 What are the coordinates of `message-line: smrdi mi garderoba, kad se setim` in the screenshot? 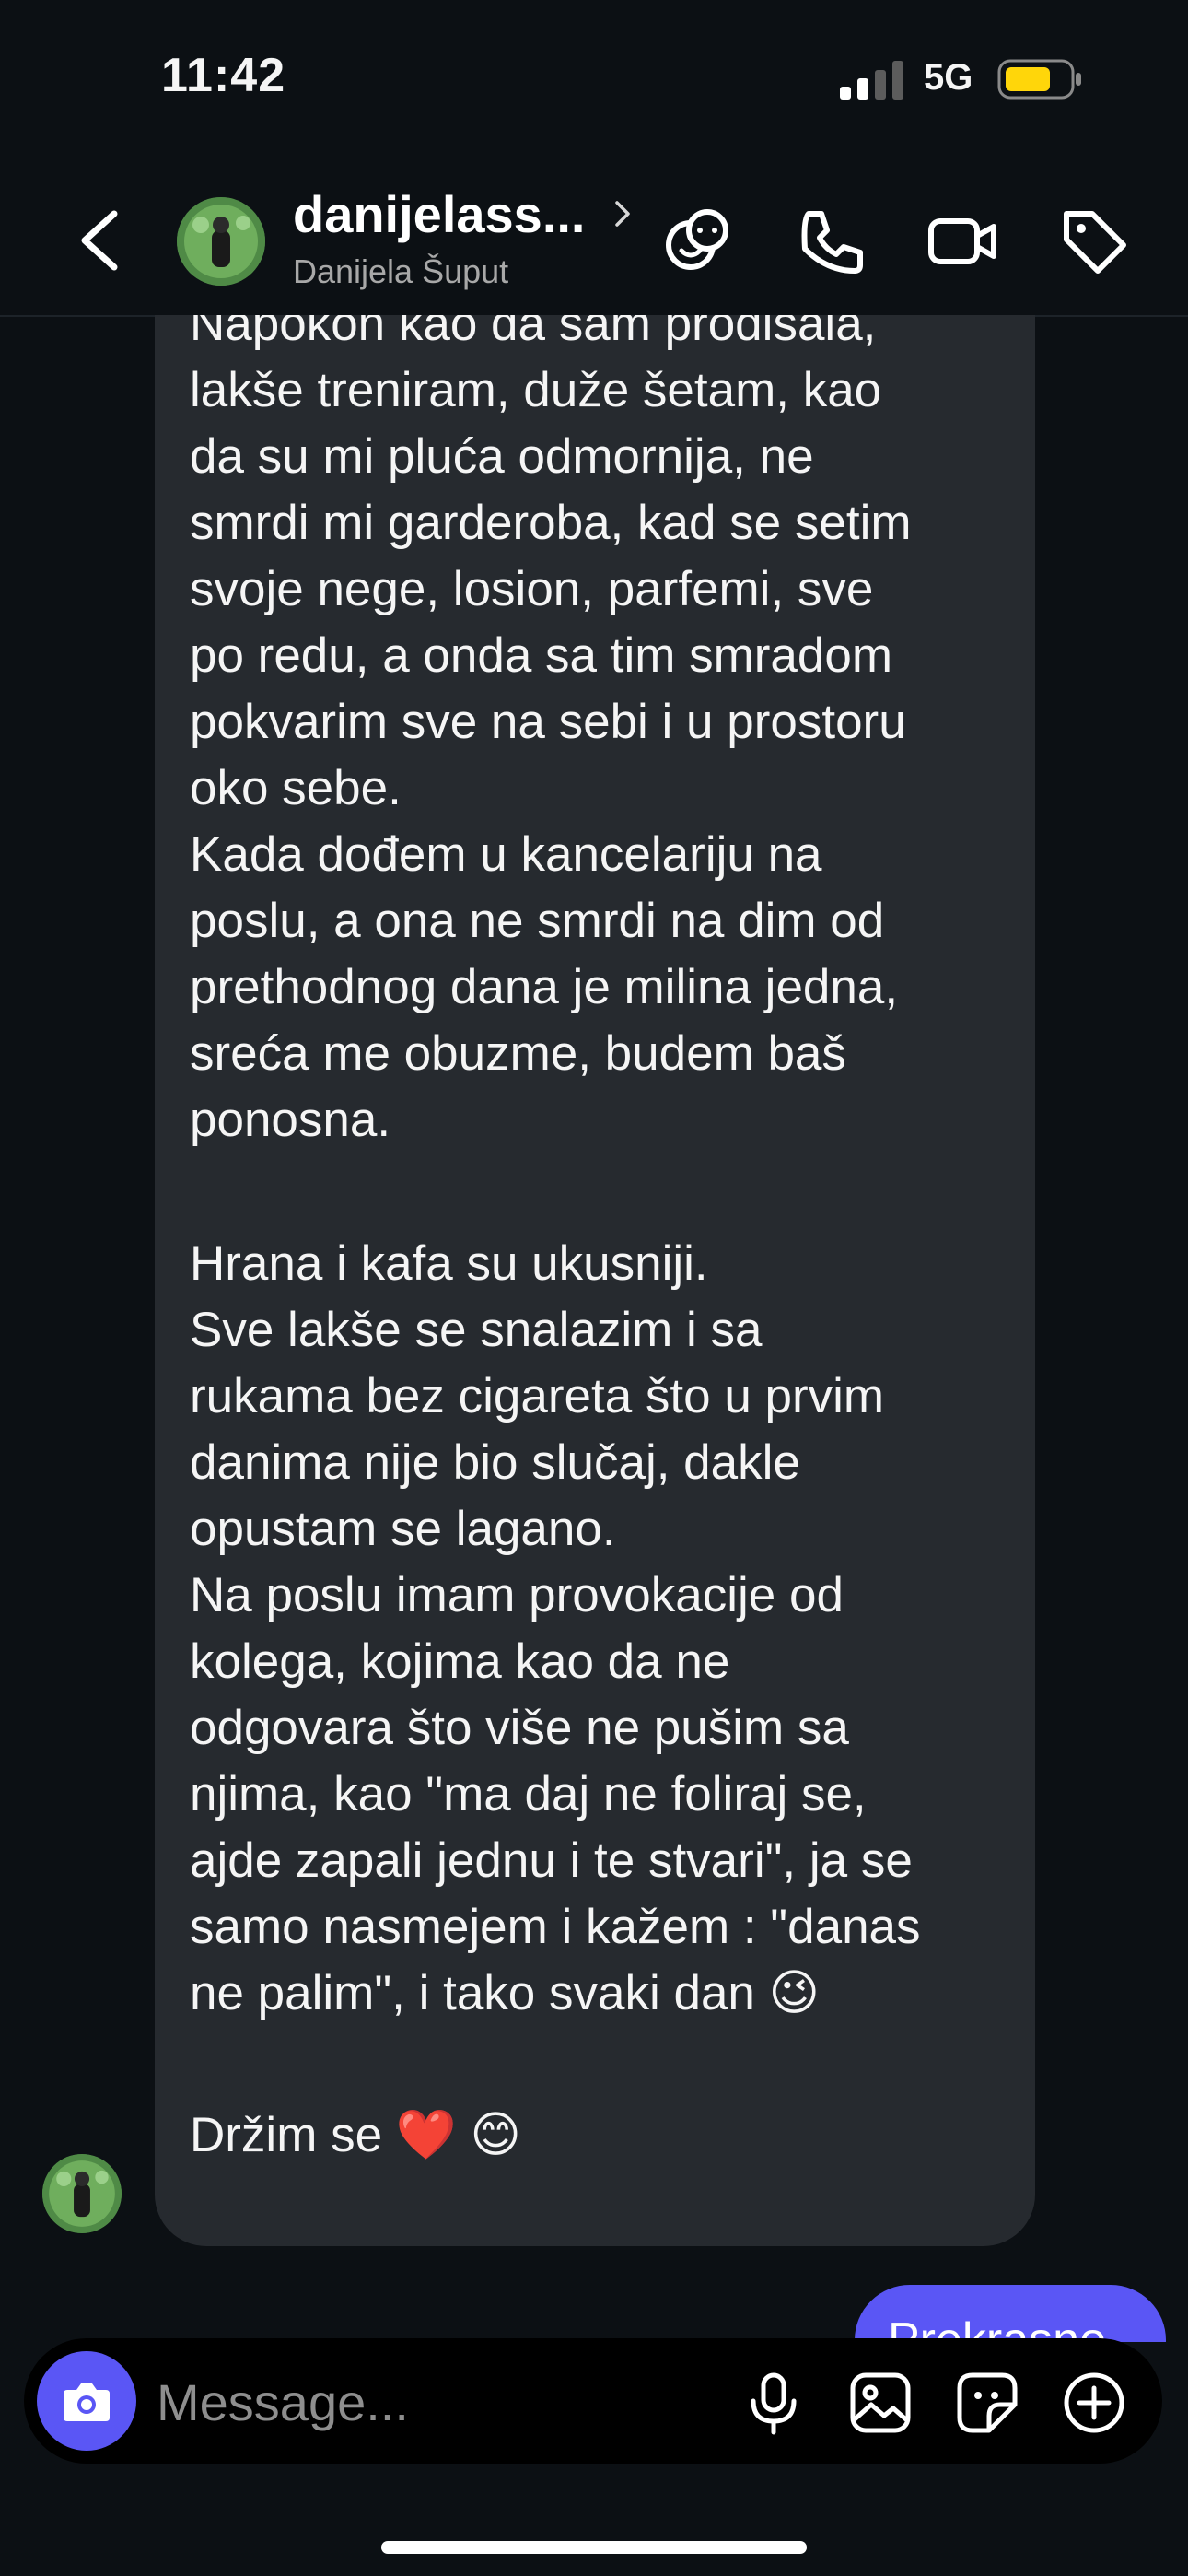 It's located at (551, 523).